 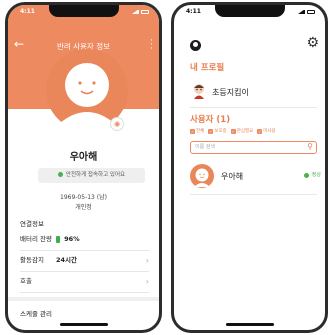 What do you see at coordinates (266, 131) in the screenshot?
I see `chip-unused: ✓ 미사용` at bounding box center [266, 131].